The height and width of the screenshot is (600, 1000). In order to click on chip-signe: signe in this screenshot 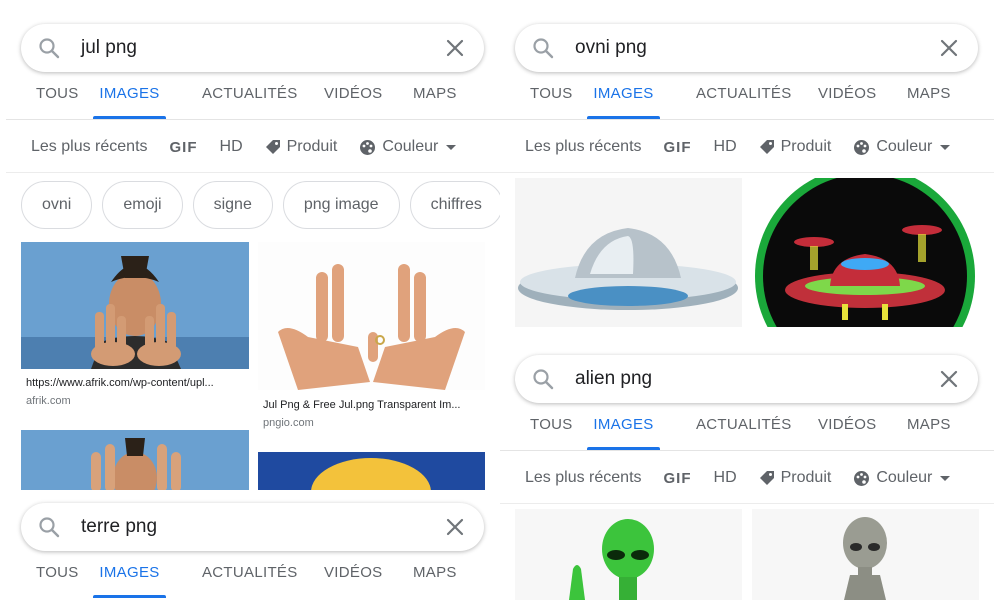, I will do `click(232, 205)`.